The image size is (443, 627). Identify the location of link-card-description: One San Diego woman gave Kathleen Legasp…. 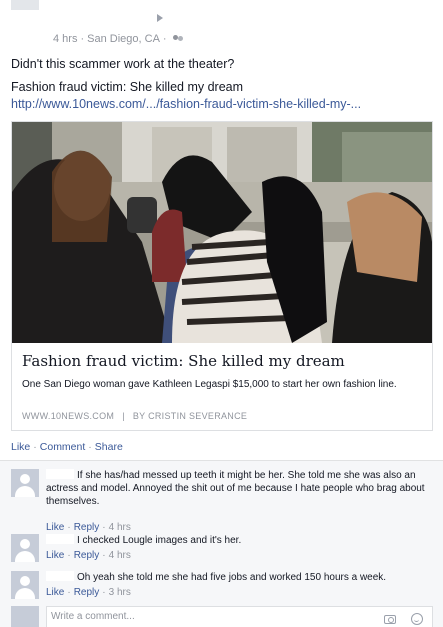
(209, 384).